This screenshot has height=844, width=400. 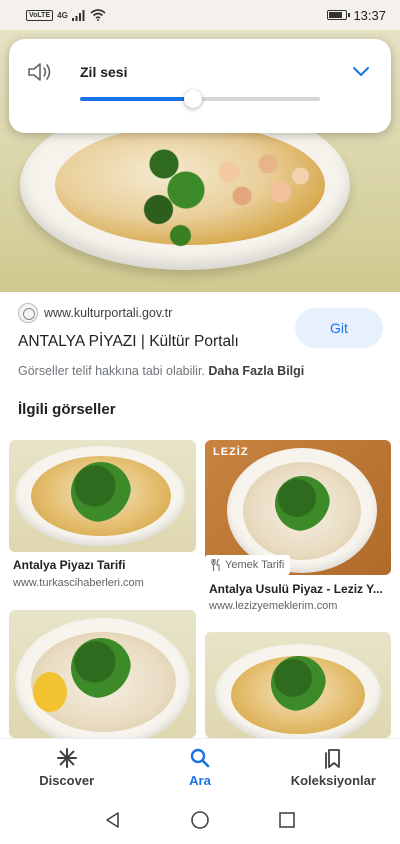 I want to click on status-right: 13:37, so click(x=356, y=15).